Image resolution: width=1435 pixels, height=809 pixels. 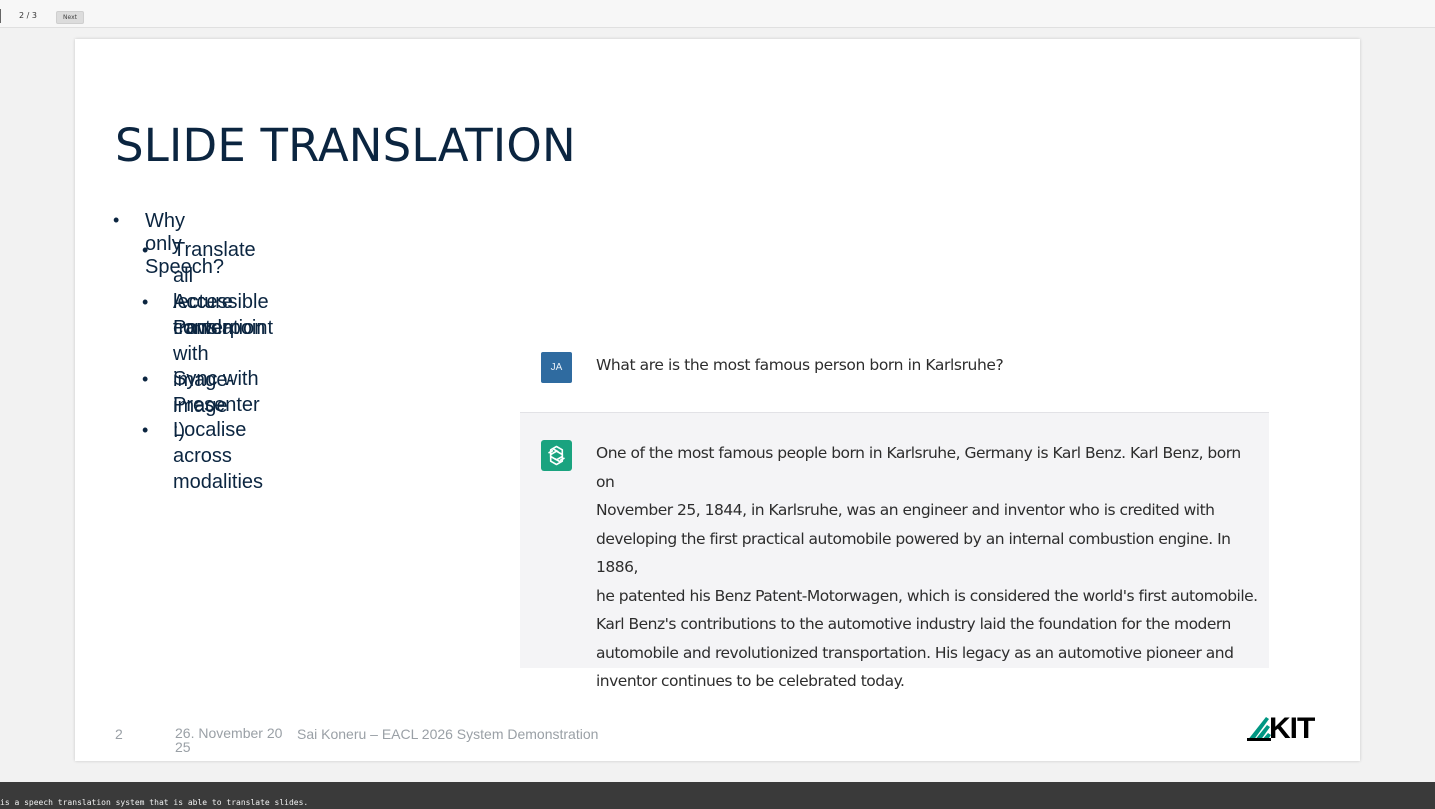 I want to click on user-avatar: JA, so click(x=556, y=367).